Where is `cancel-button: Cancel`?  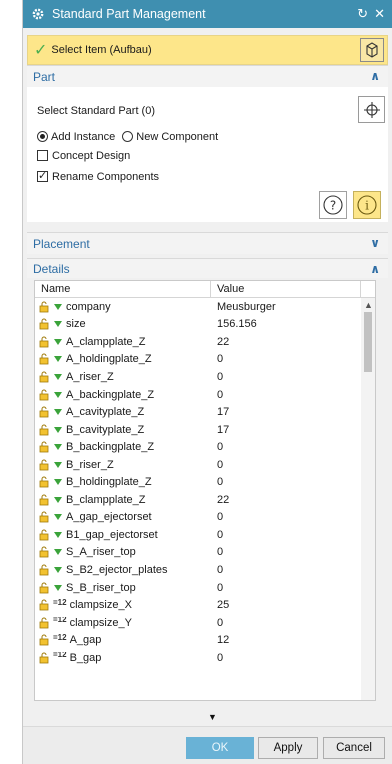 cancel-button: Cancel is located at coordinates (354, 748).